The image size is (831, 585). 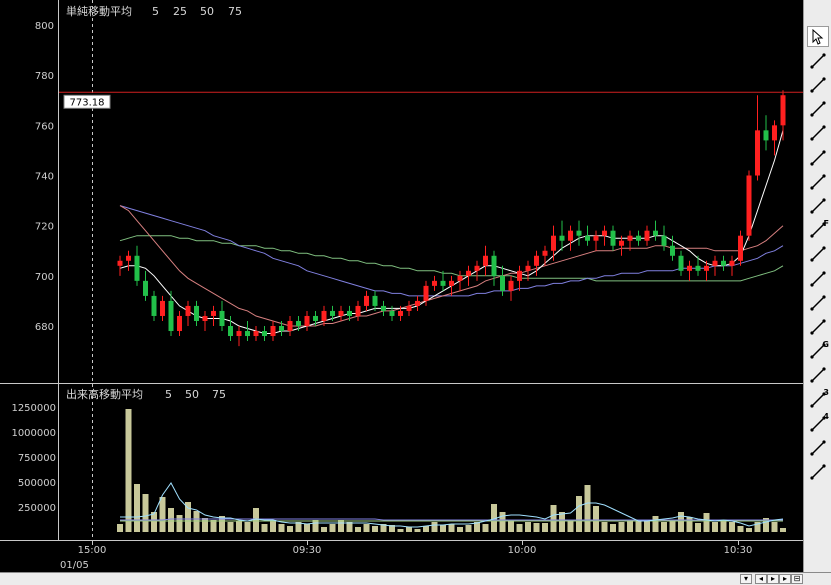 What do you see at coordinates (818, 399) in the screenshot?
I see `three-line-icon: 3` at bounding box center [818, 399].